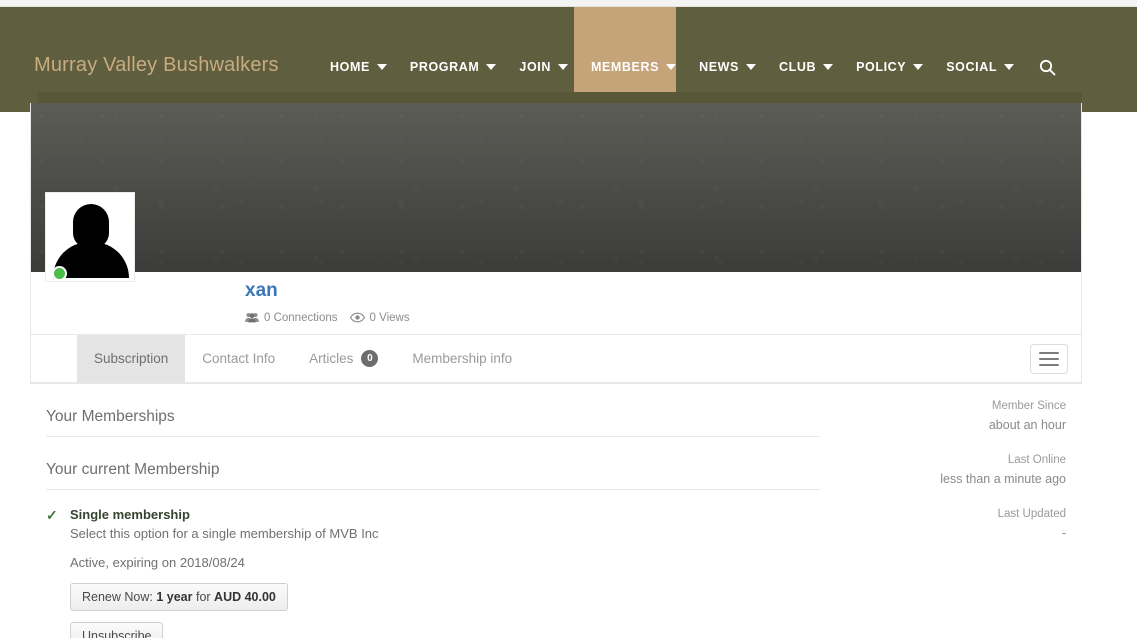  I want to click on tab-membership-info-label: Membership info, so click(462, 358).